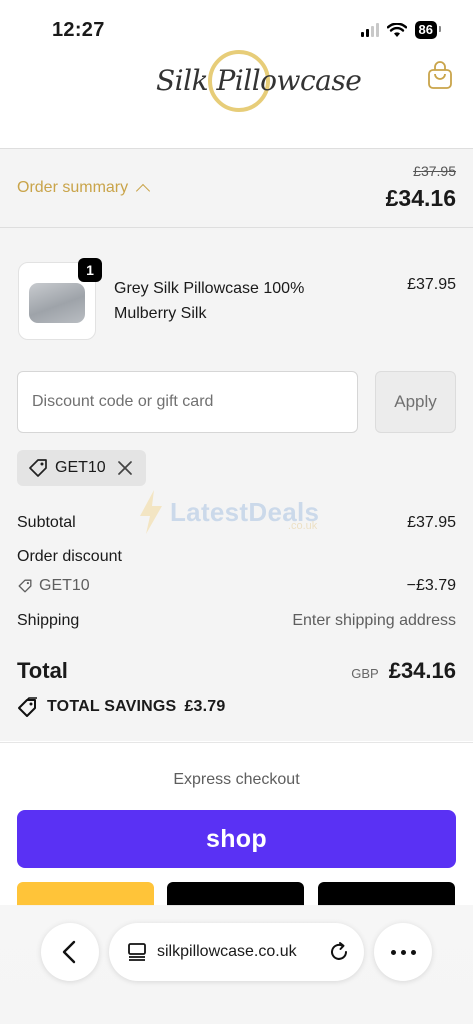 Image resolution: width=473 pixels, height=1024 pixels. I want to click on store-header: Silk Pillowcase, so click(236, 94).